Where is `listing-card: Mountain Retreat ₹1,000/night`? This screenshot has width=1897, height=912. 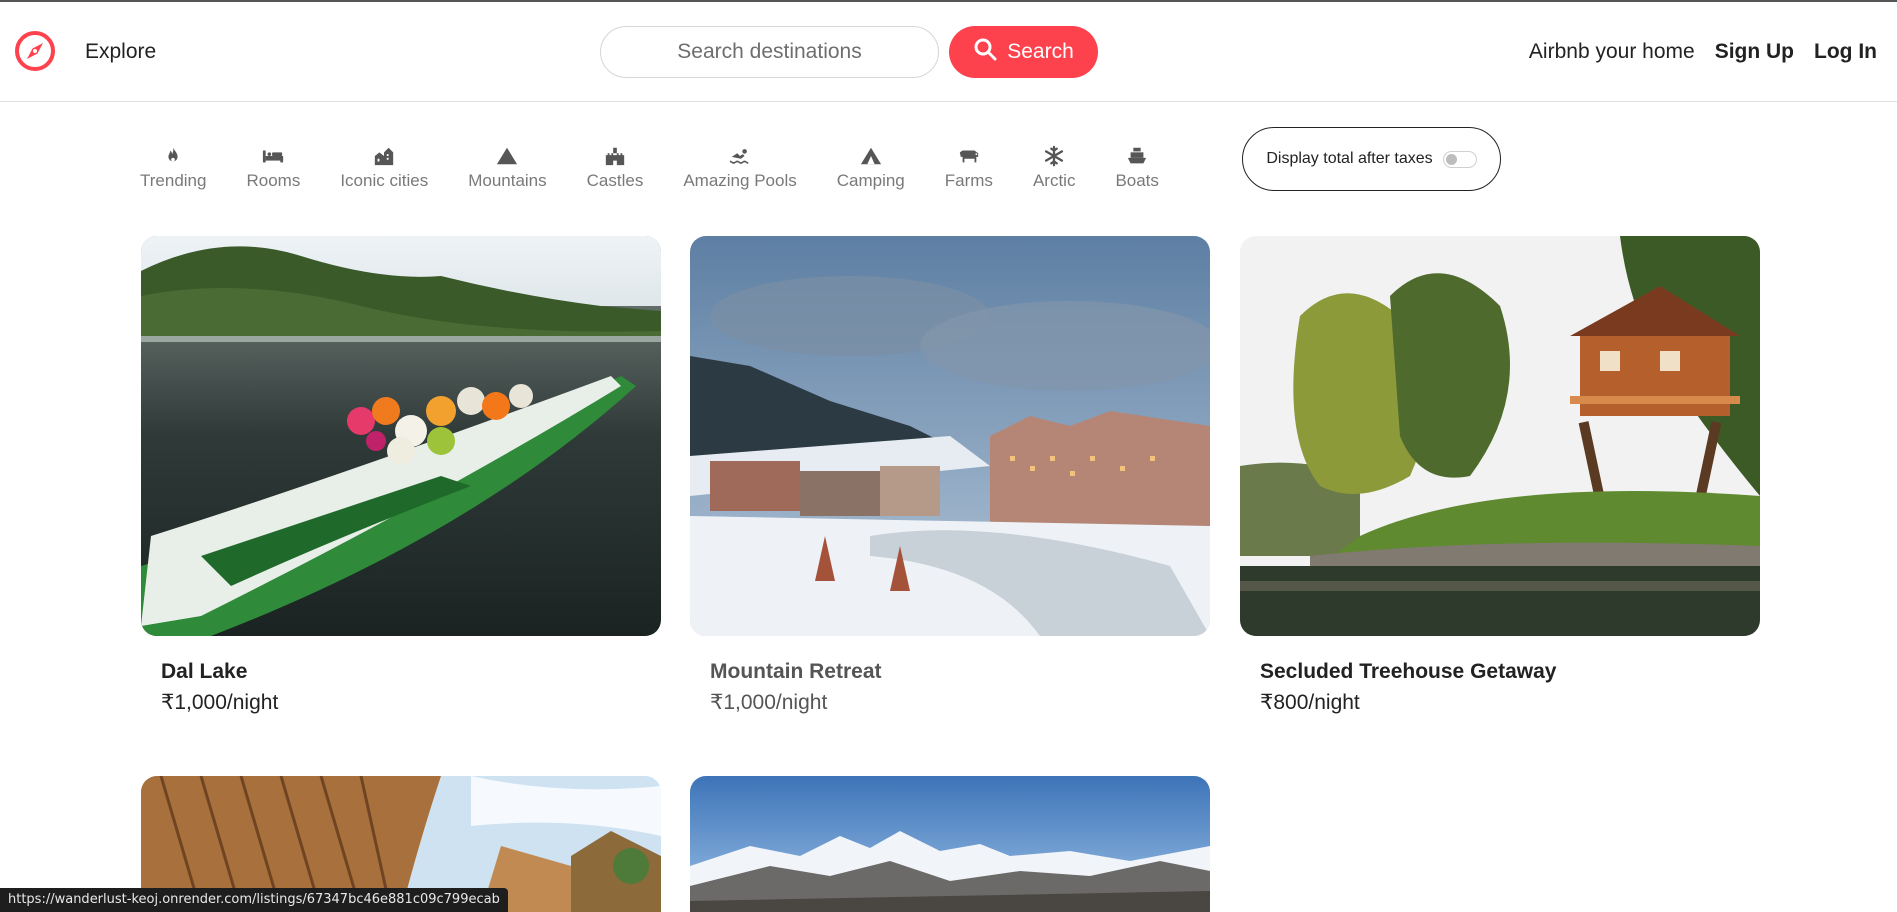
listing-card: Mountain Retreat ₹1,000/night is located at coordinates (950, 475).